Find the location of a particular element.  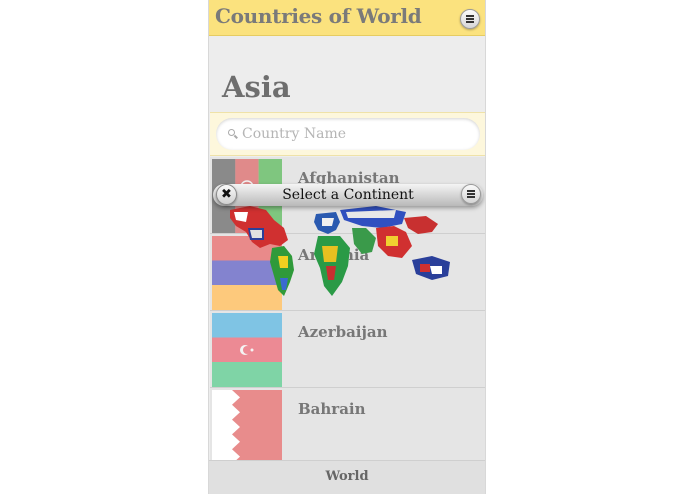

search-input is located at coordinates (357, 134).